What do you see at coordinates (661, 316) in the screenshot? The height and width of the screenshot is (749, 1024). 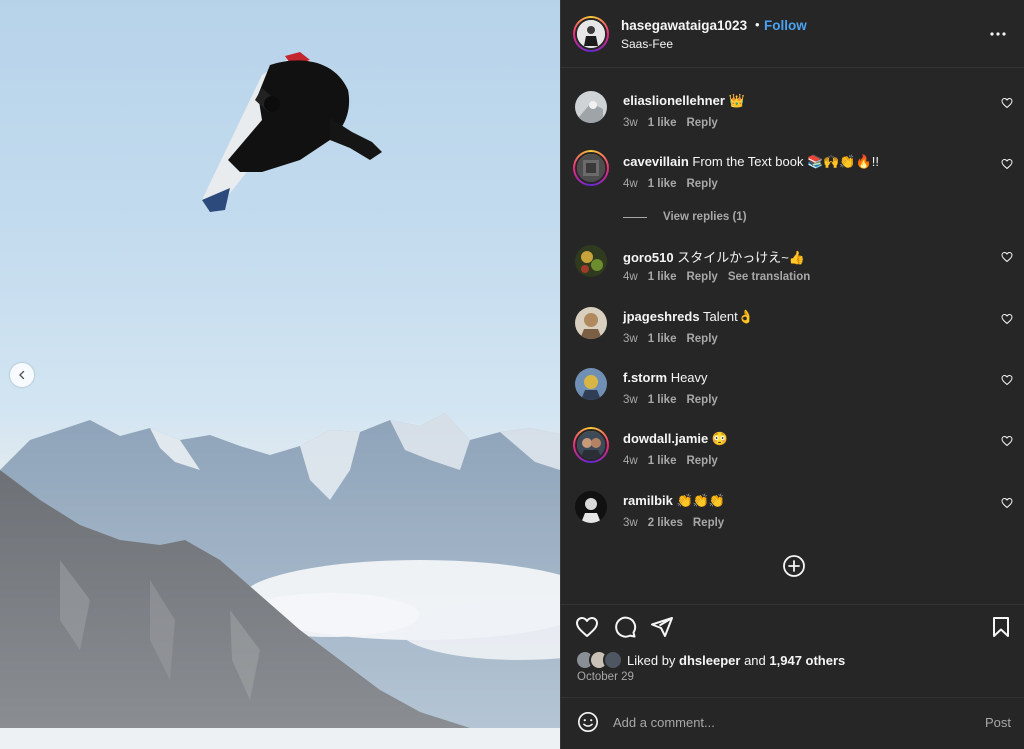 I see `commenter-username: jpageshreds` at bounding box center [661, 316].